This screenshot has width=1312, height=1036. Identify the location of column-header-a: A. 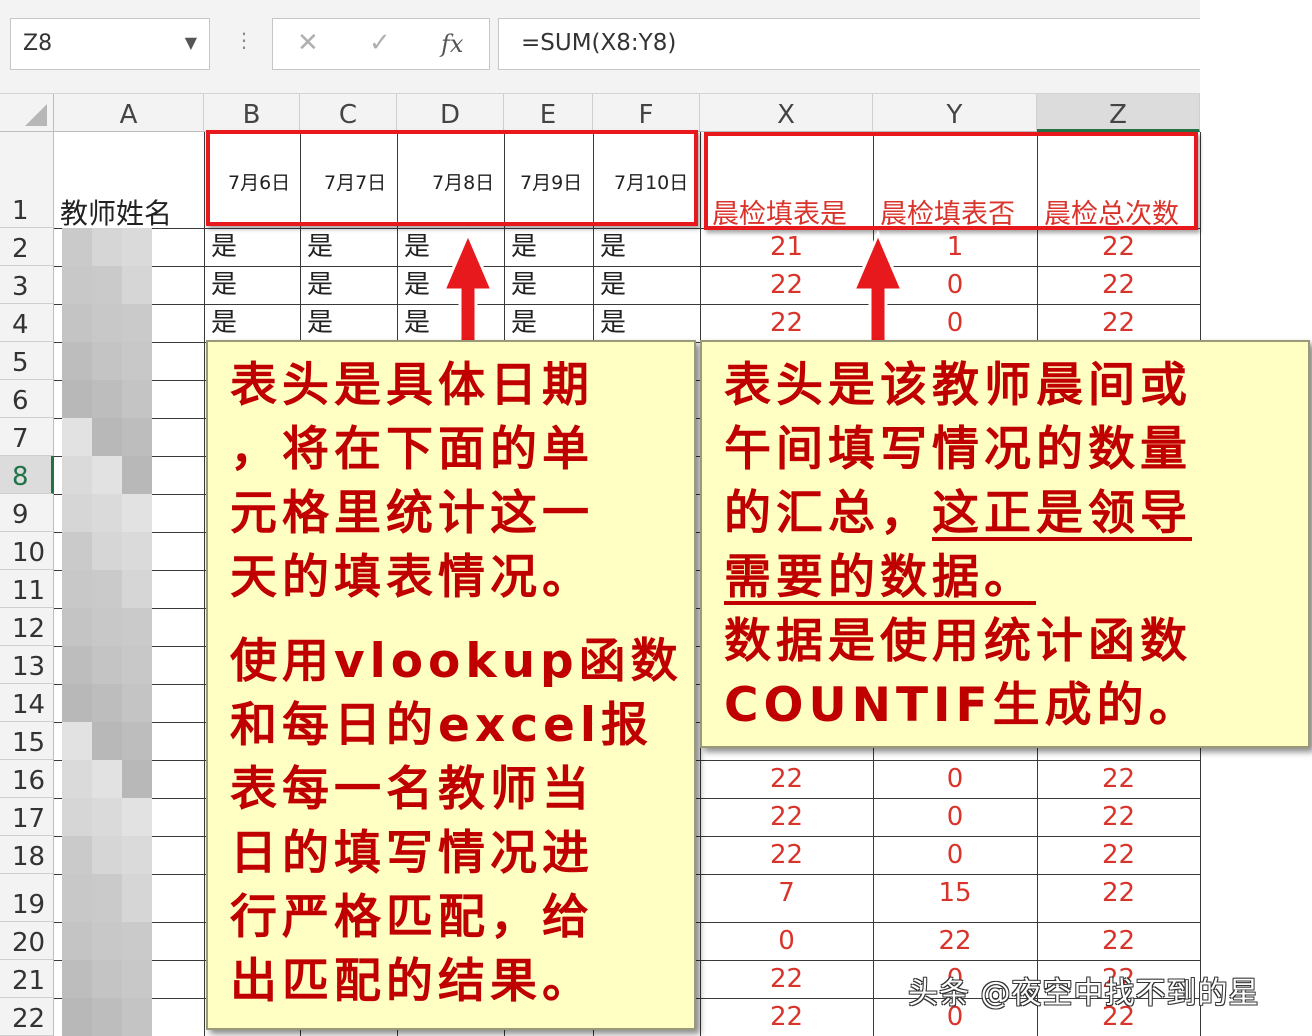
(129, 113).